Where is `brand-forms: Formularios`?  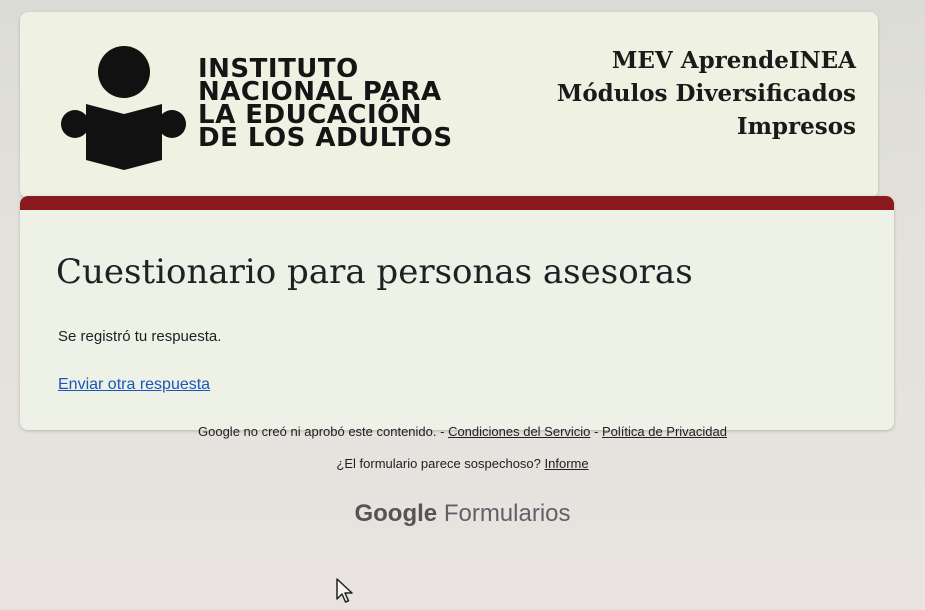
brand-forms: Formularios is located at coordinates (507, 513).